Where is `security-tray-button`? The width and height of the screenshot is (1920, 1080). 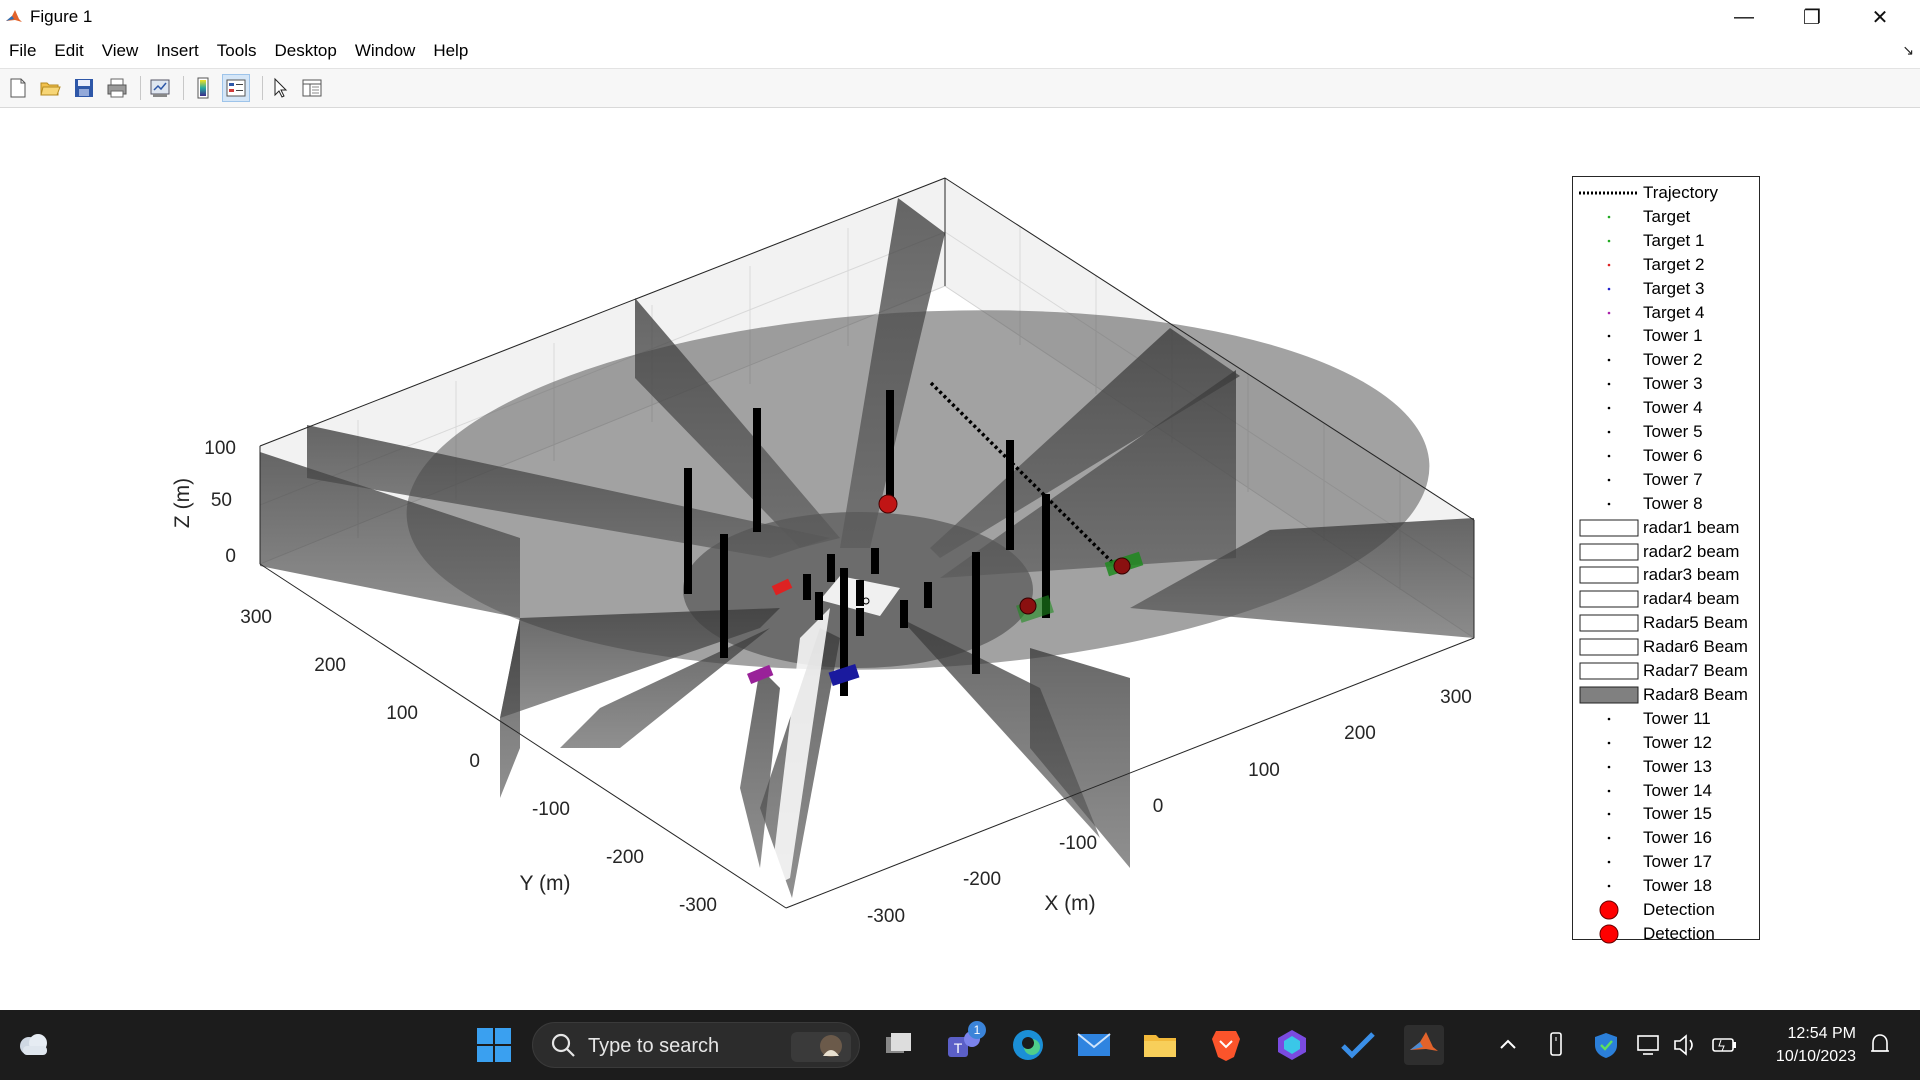 security-tray-button is located at coordinates (1606, 1045).